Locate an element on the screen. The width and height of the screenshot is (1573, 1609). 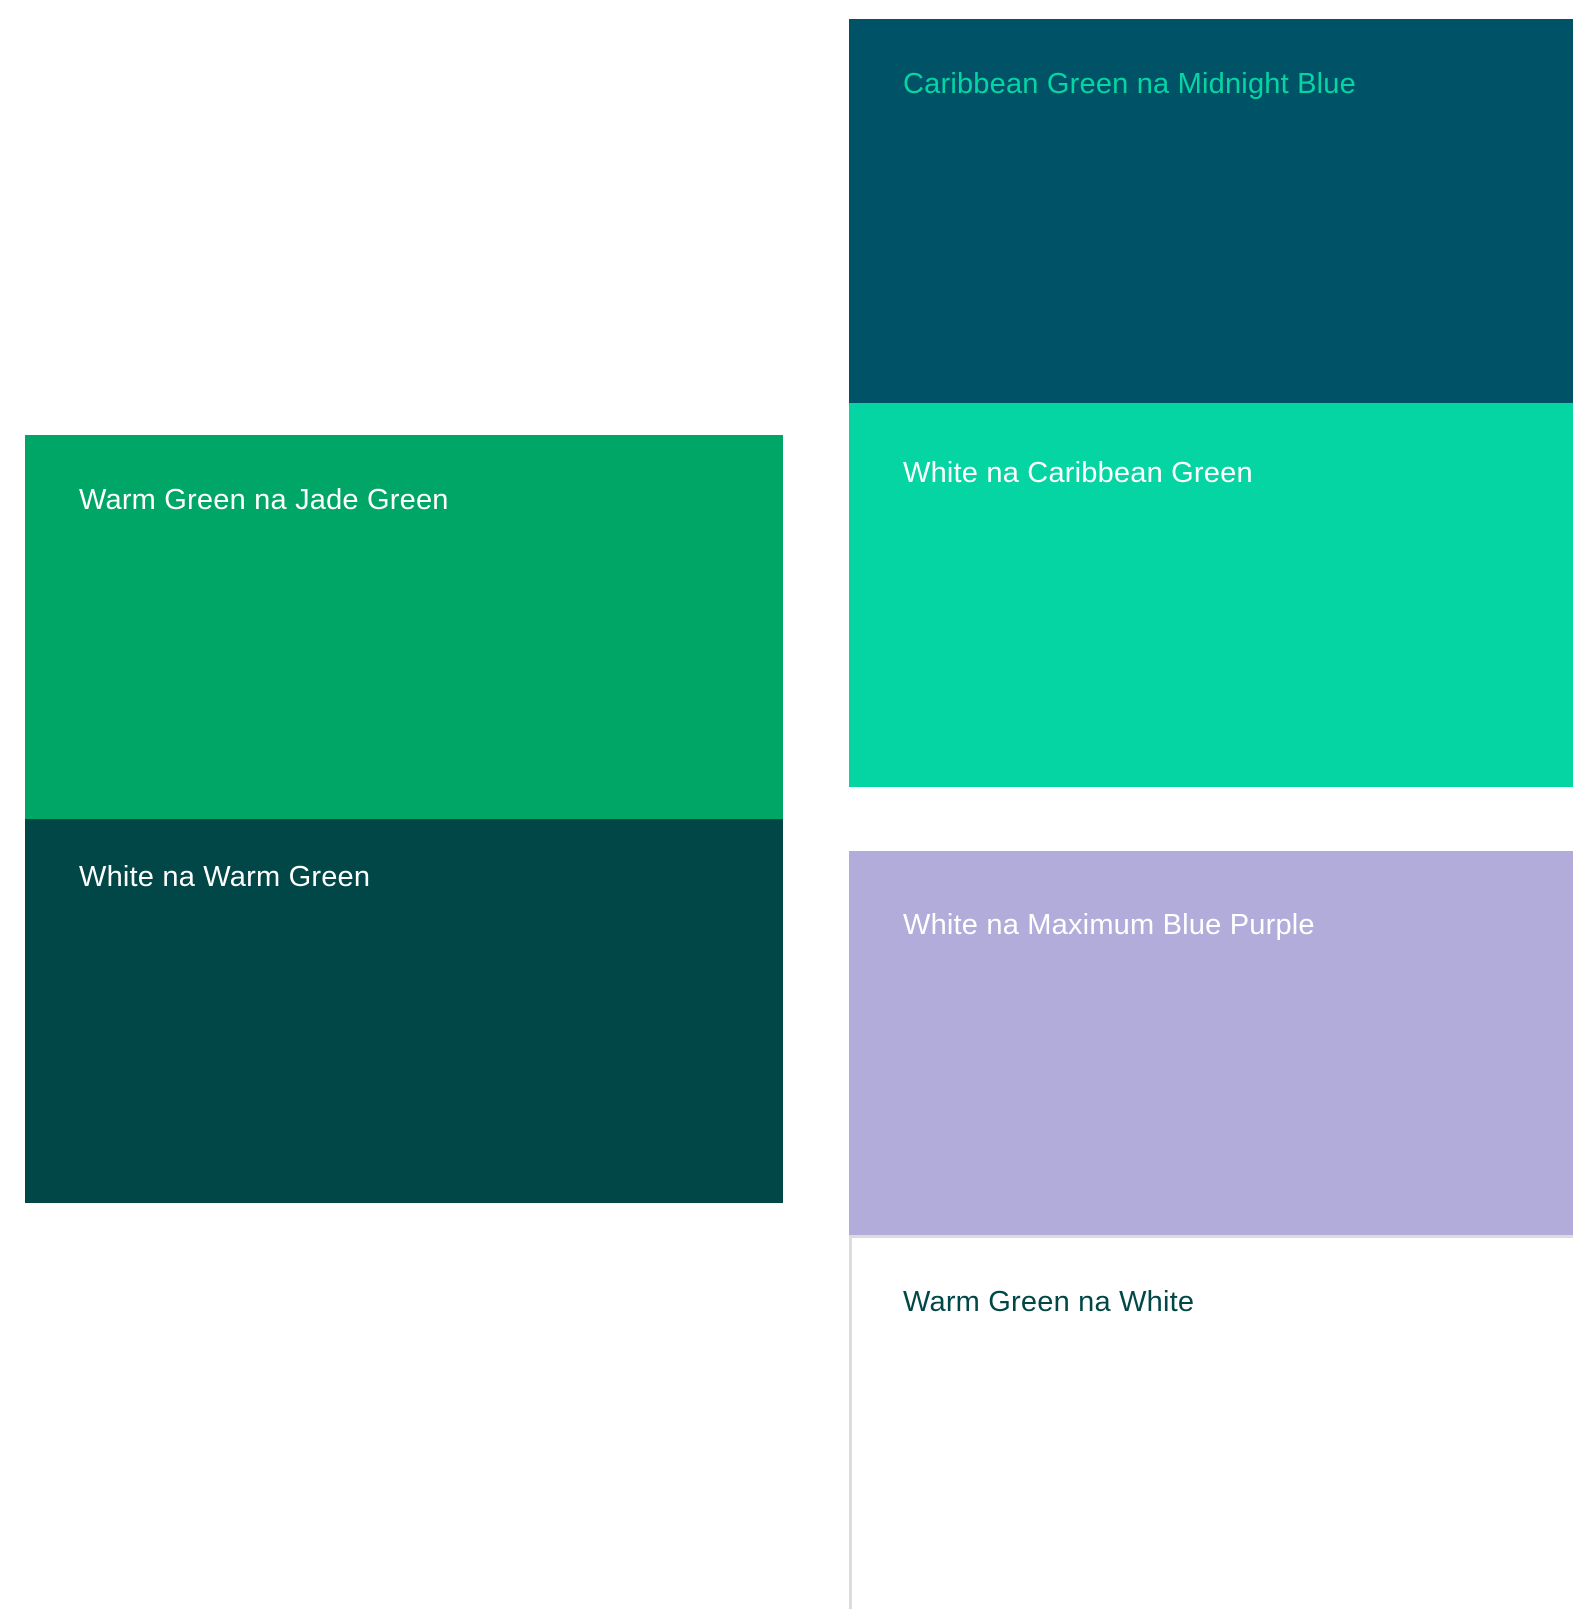
swatch-label: White na Warm Green is located at coordinates (225, 877).